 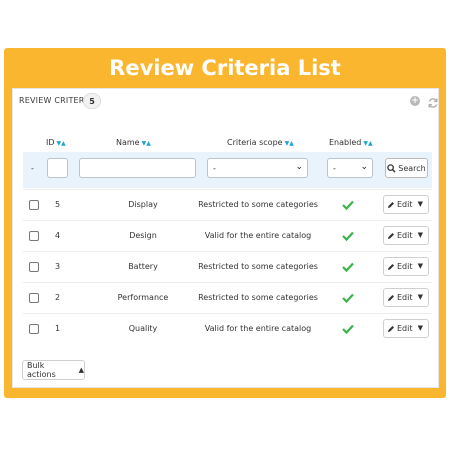 I want to click on bulk-actions-button: Bulk actions ▲, so click(x=53, y=370).